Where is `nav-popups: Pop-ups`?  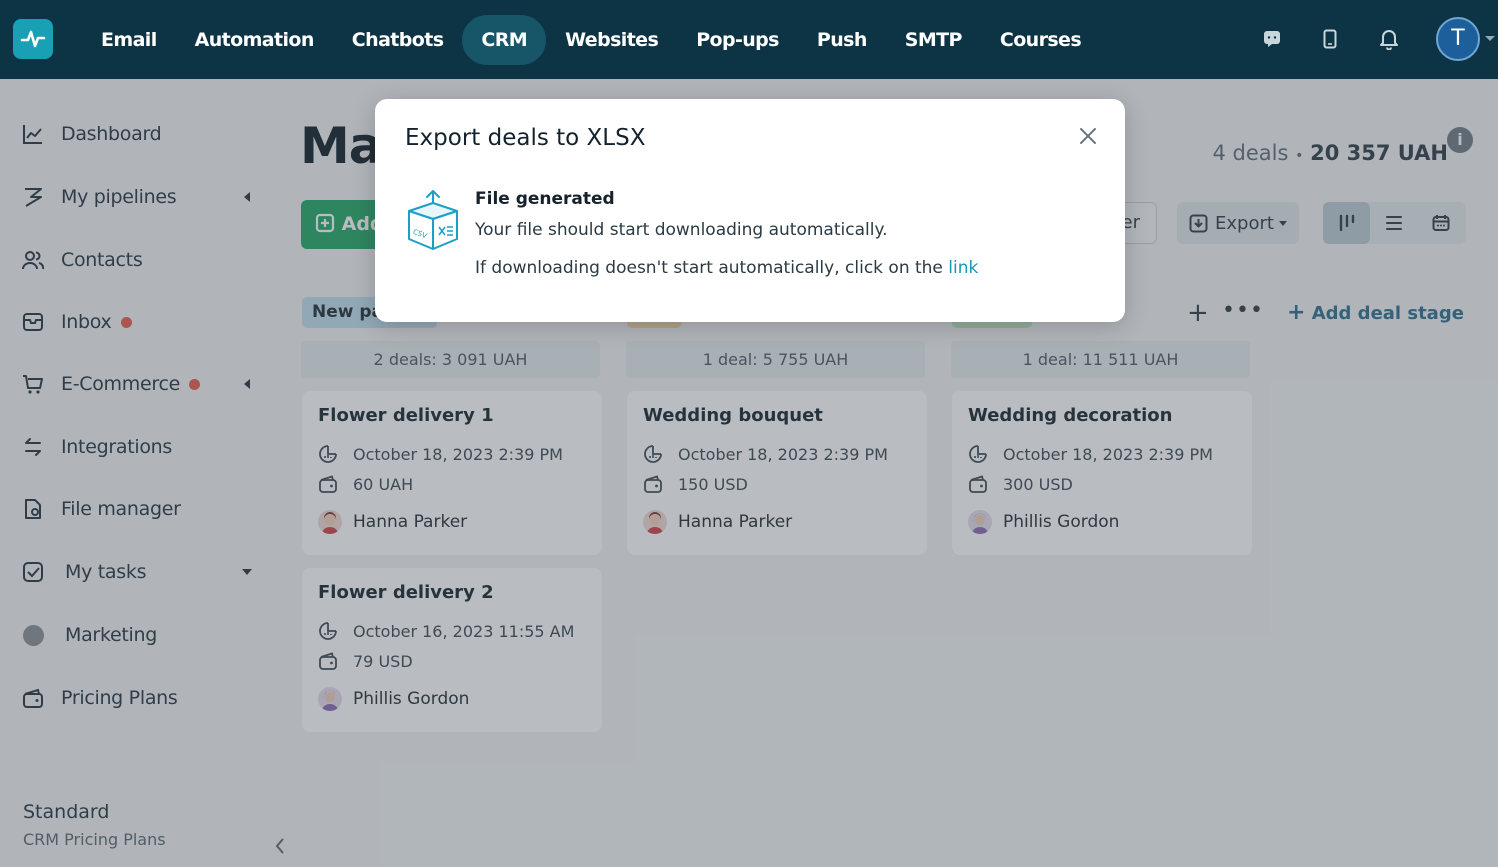
nav-popups: Pop-ups is located at coordinates (737, 40).